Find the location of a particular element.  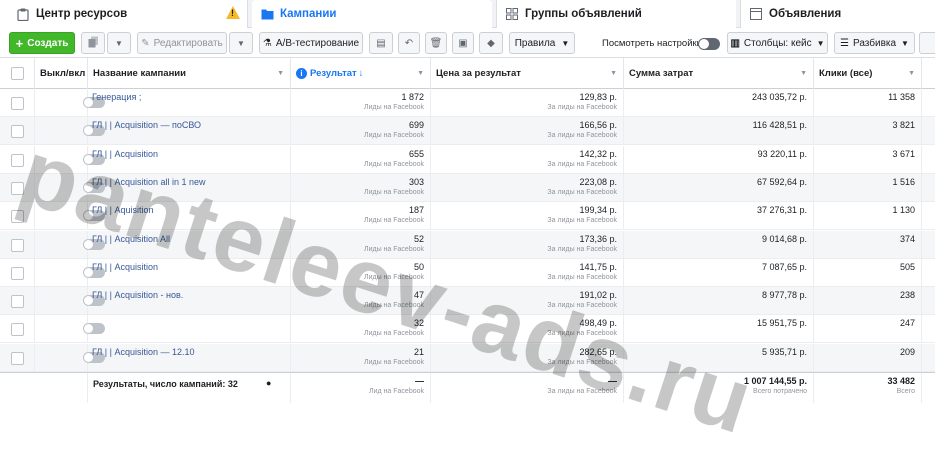

row-cost-cell: 498,49 р. За лиды на Facebook is located at coordinates (527, 329).